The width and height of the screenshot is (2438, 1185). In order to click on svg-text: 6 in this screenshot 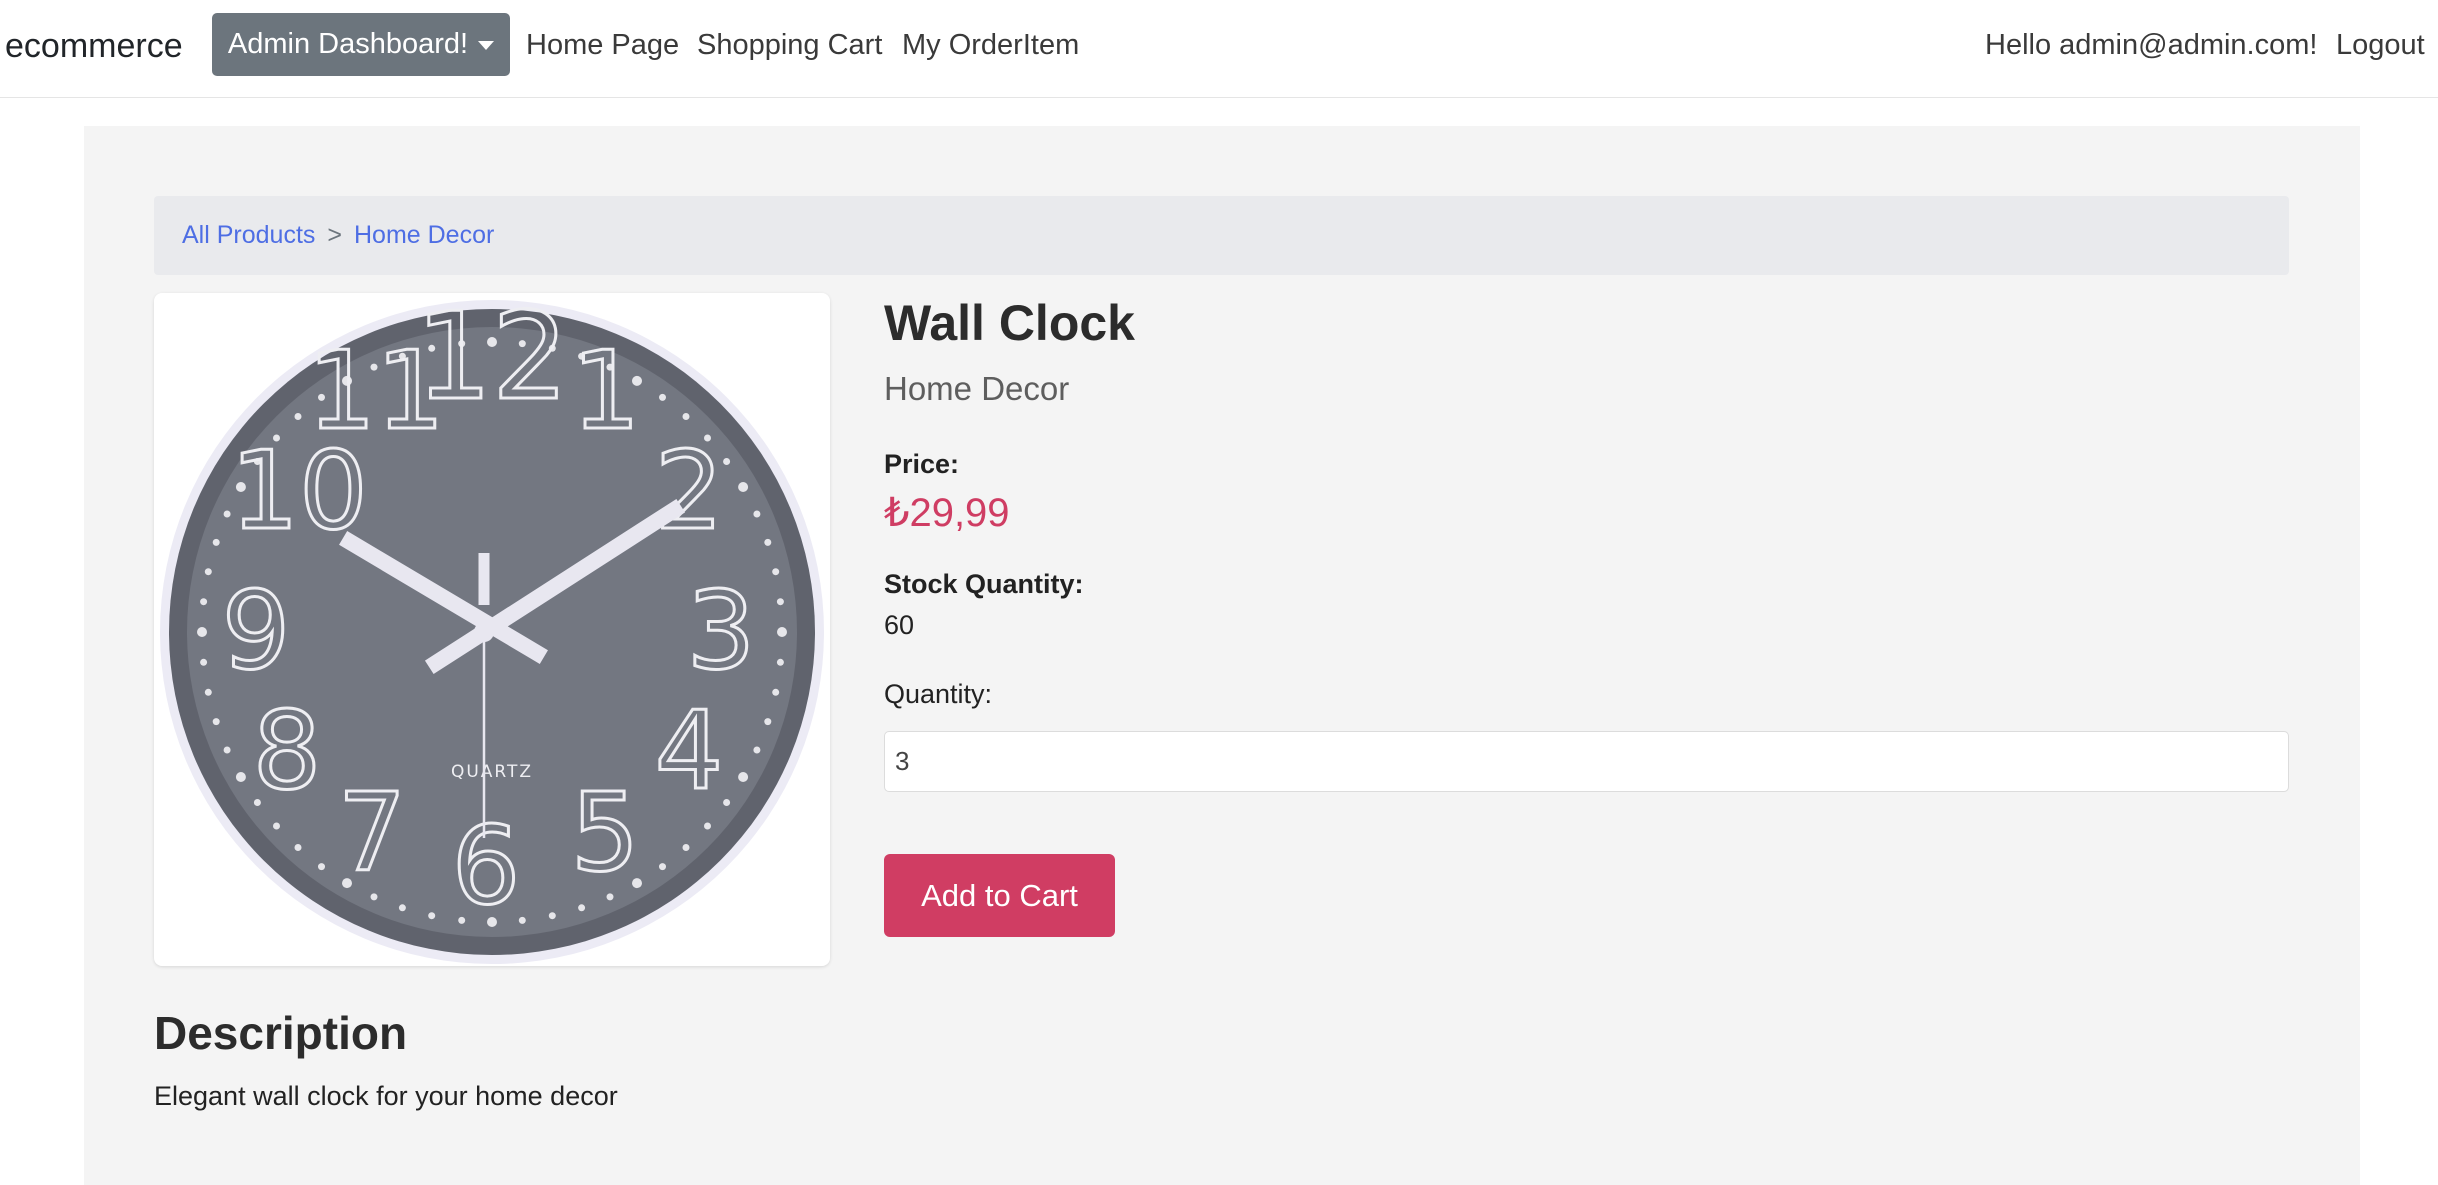, I will do `click(486, 866)`.